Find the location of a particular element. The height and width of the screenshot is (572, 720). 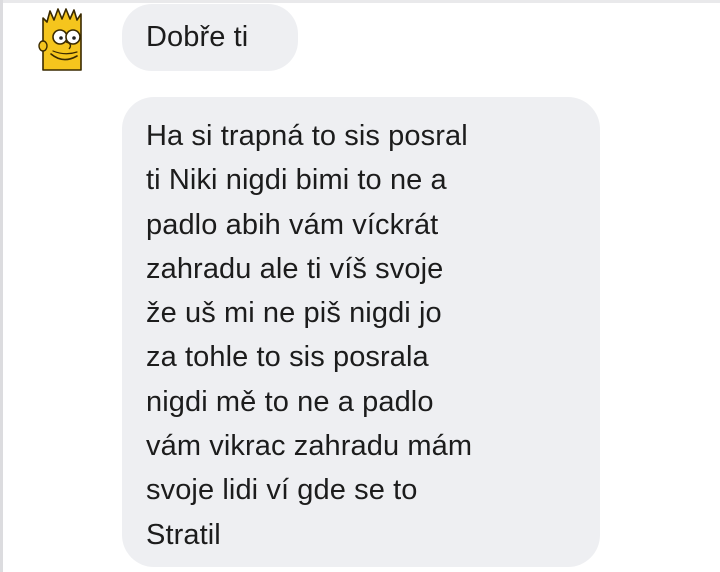

top-border is located at coordinates (360, 1).